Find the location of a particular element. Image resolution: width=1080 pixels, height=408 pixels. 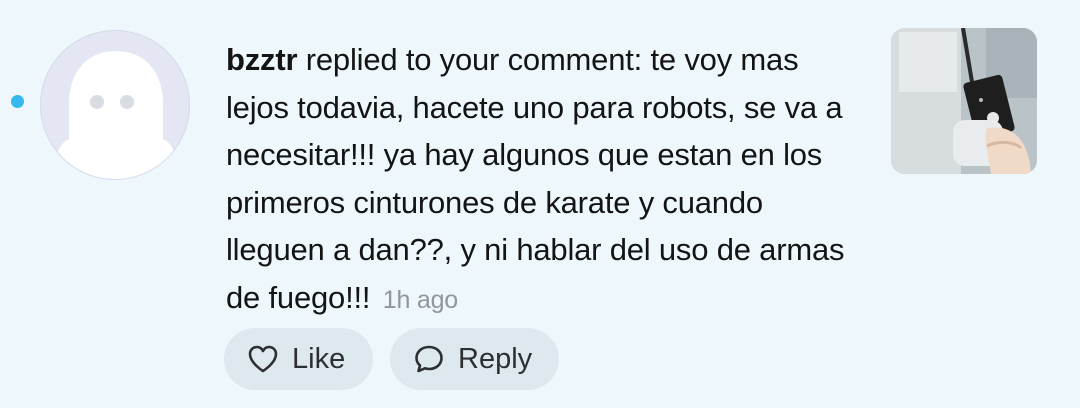

like-button: Like is located at coordinates (298, 359).